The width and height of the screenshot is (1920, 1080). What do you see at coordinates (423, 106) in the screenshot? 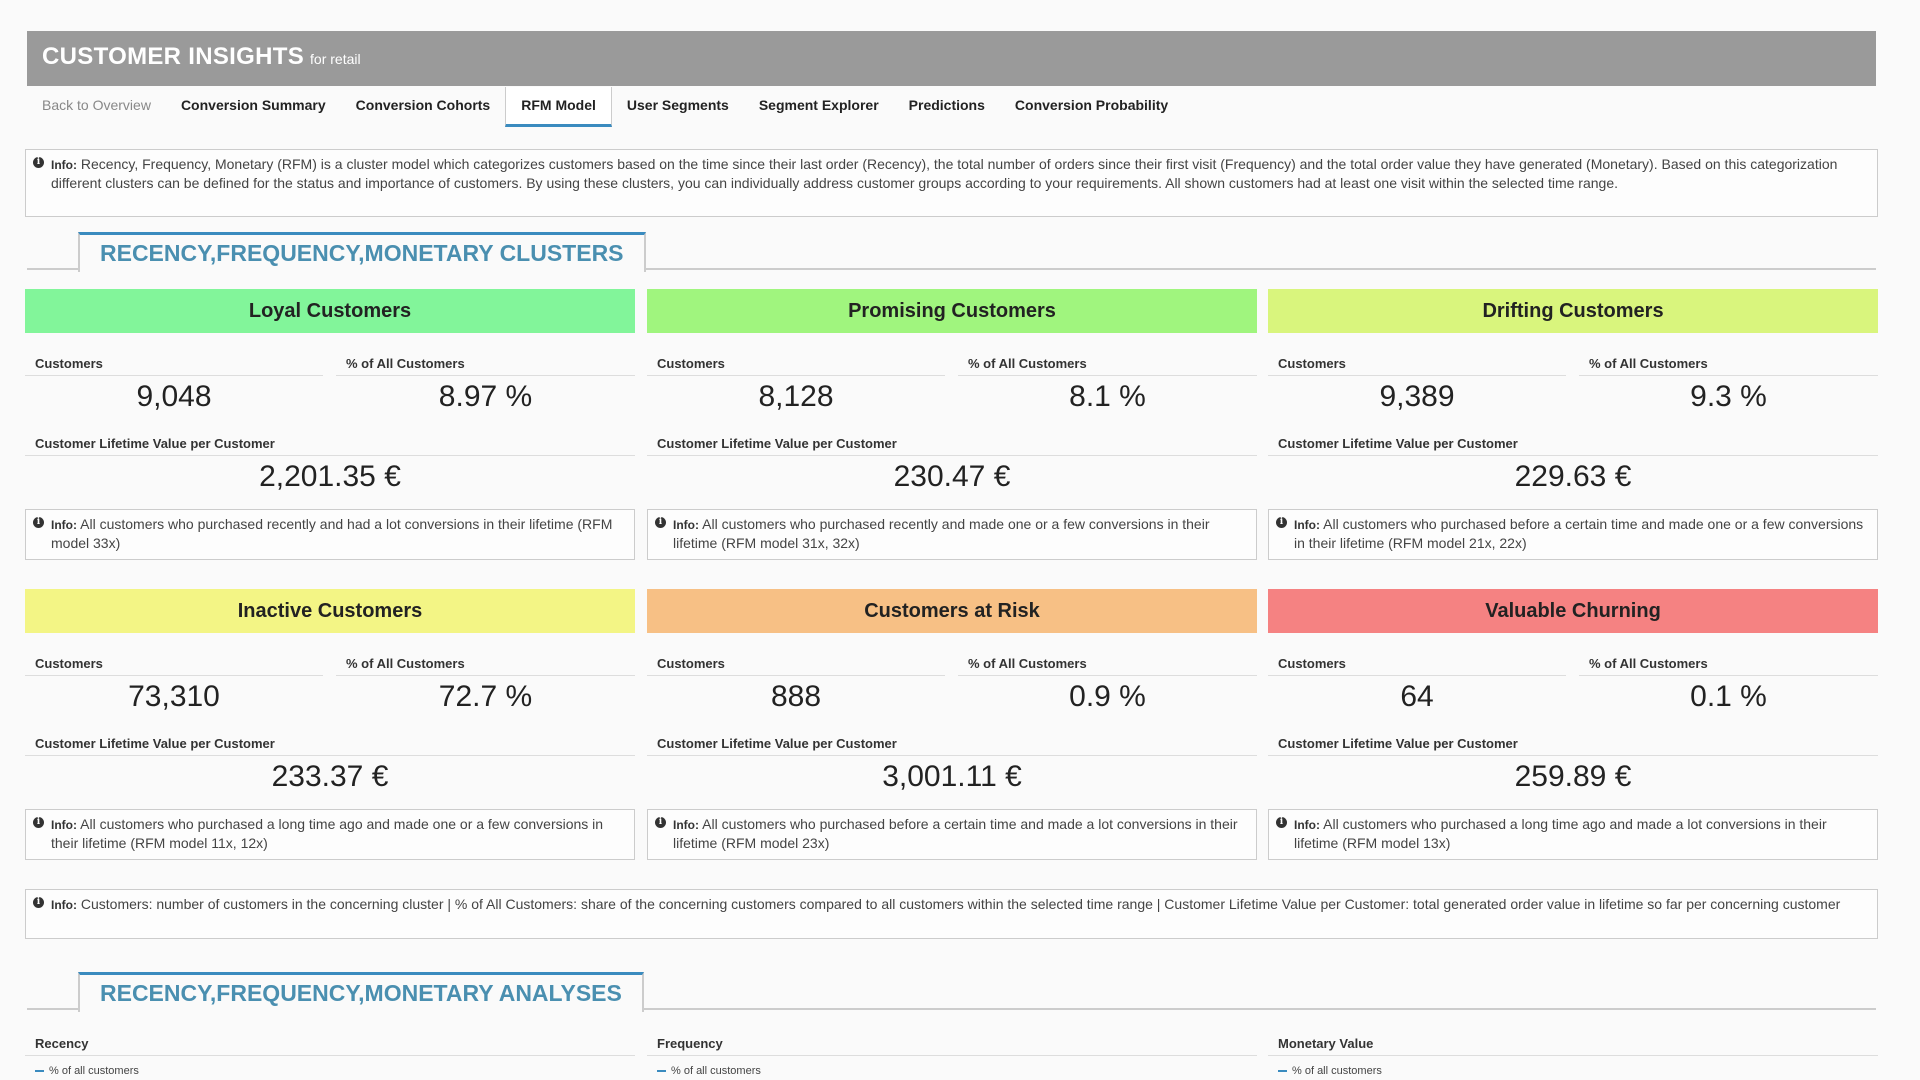
I see `tab-conversion-cohorts: Conversion Cohorts` at bounding box center [423, 106].